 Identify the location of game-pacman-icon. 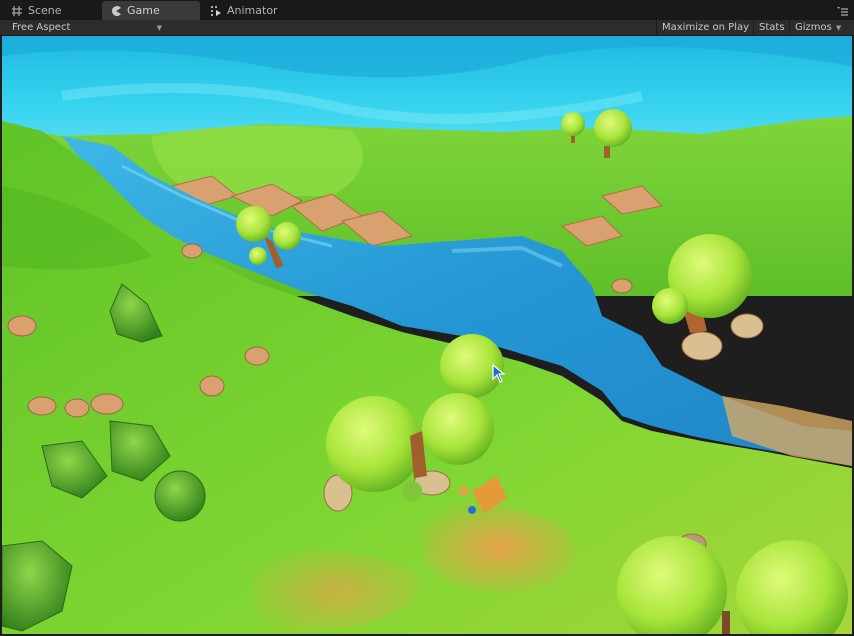
(116, 10).